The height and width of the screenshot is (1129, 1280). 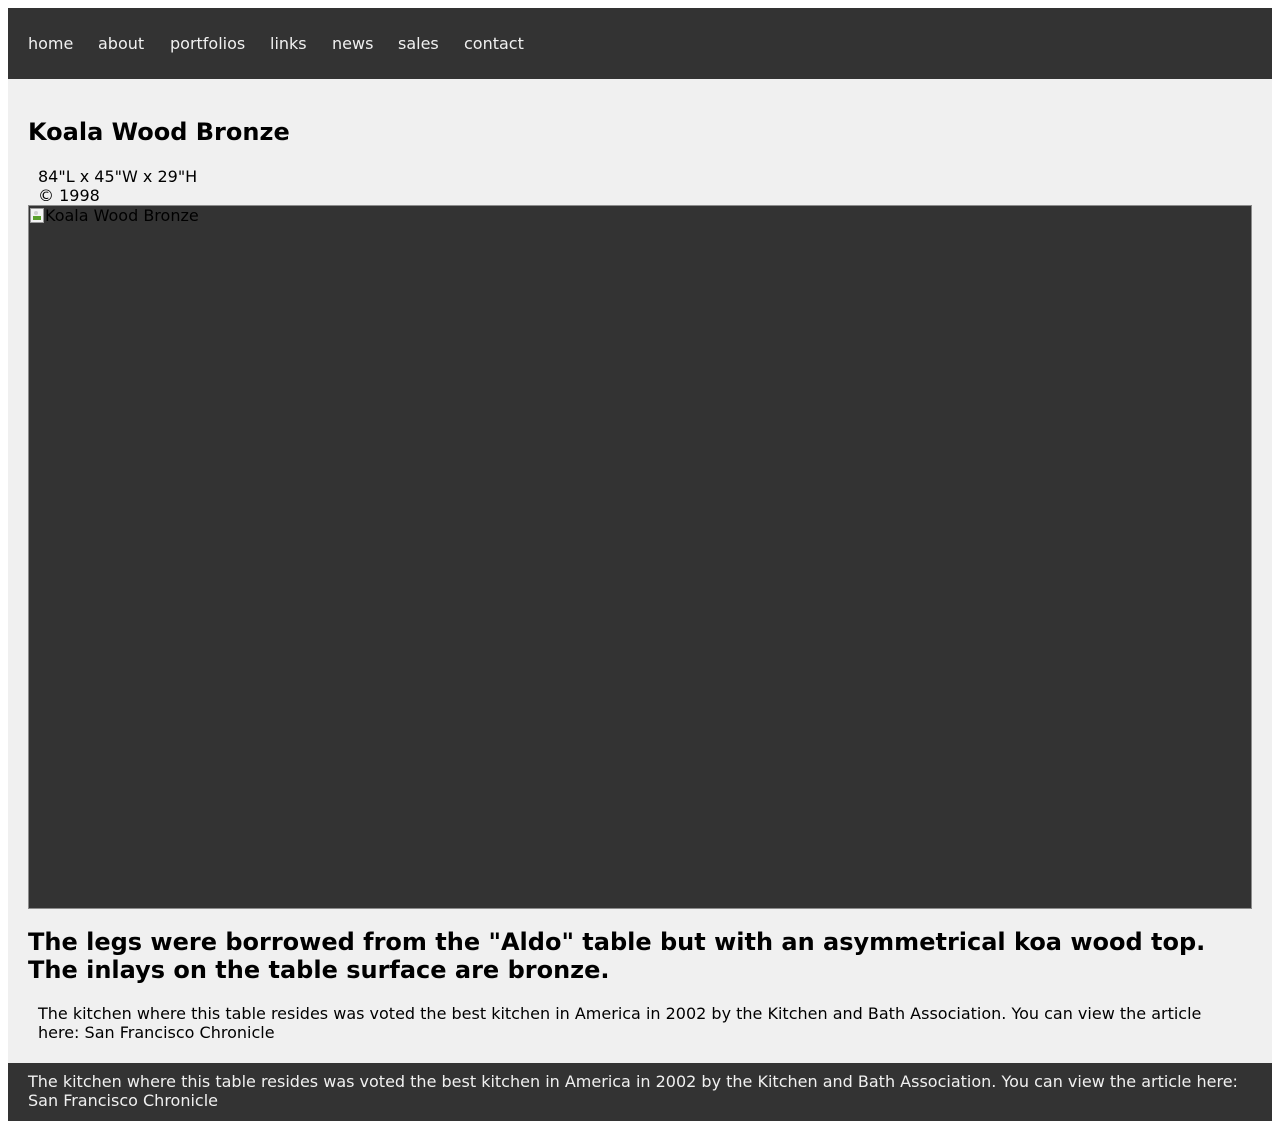 What do you see at coordinates (494, 43) in the screenshot?
I see `nav-contact-link: contact` at bounding box center [494, 43].